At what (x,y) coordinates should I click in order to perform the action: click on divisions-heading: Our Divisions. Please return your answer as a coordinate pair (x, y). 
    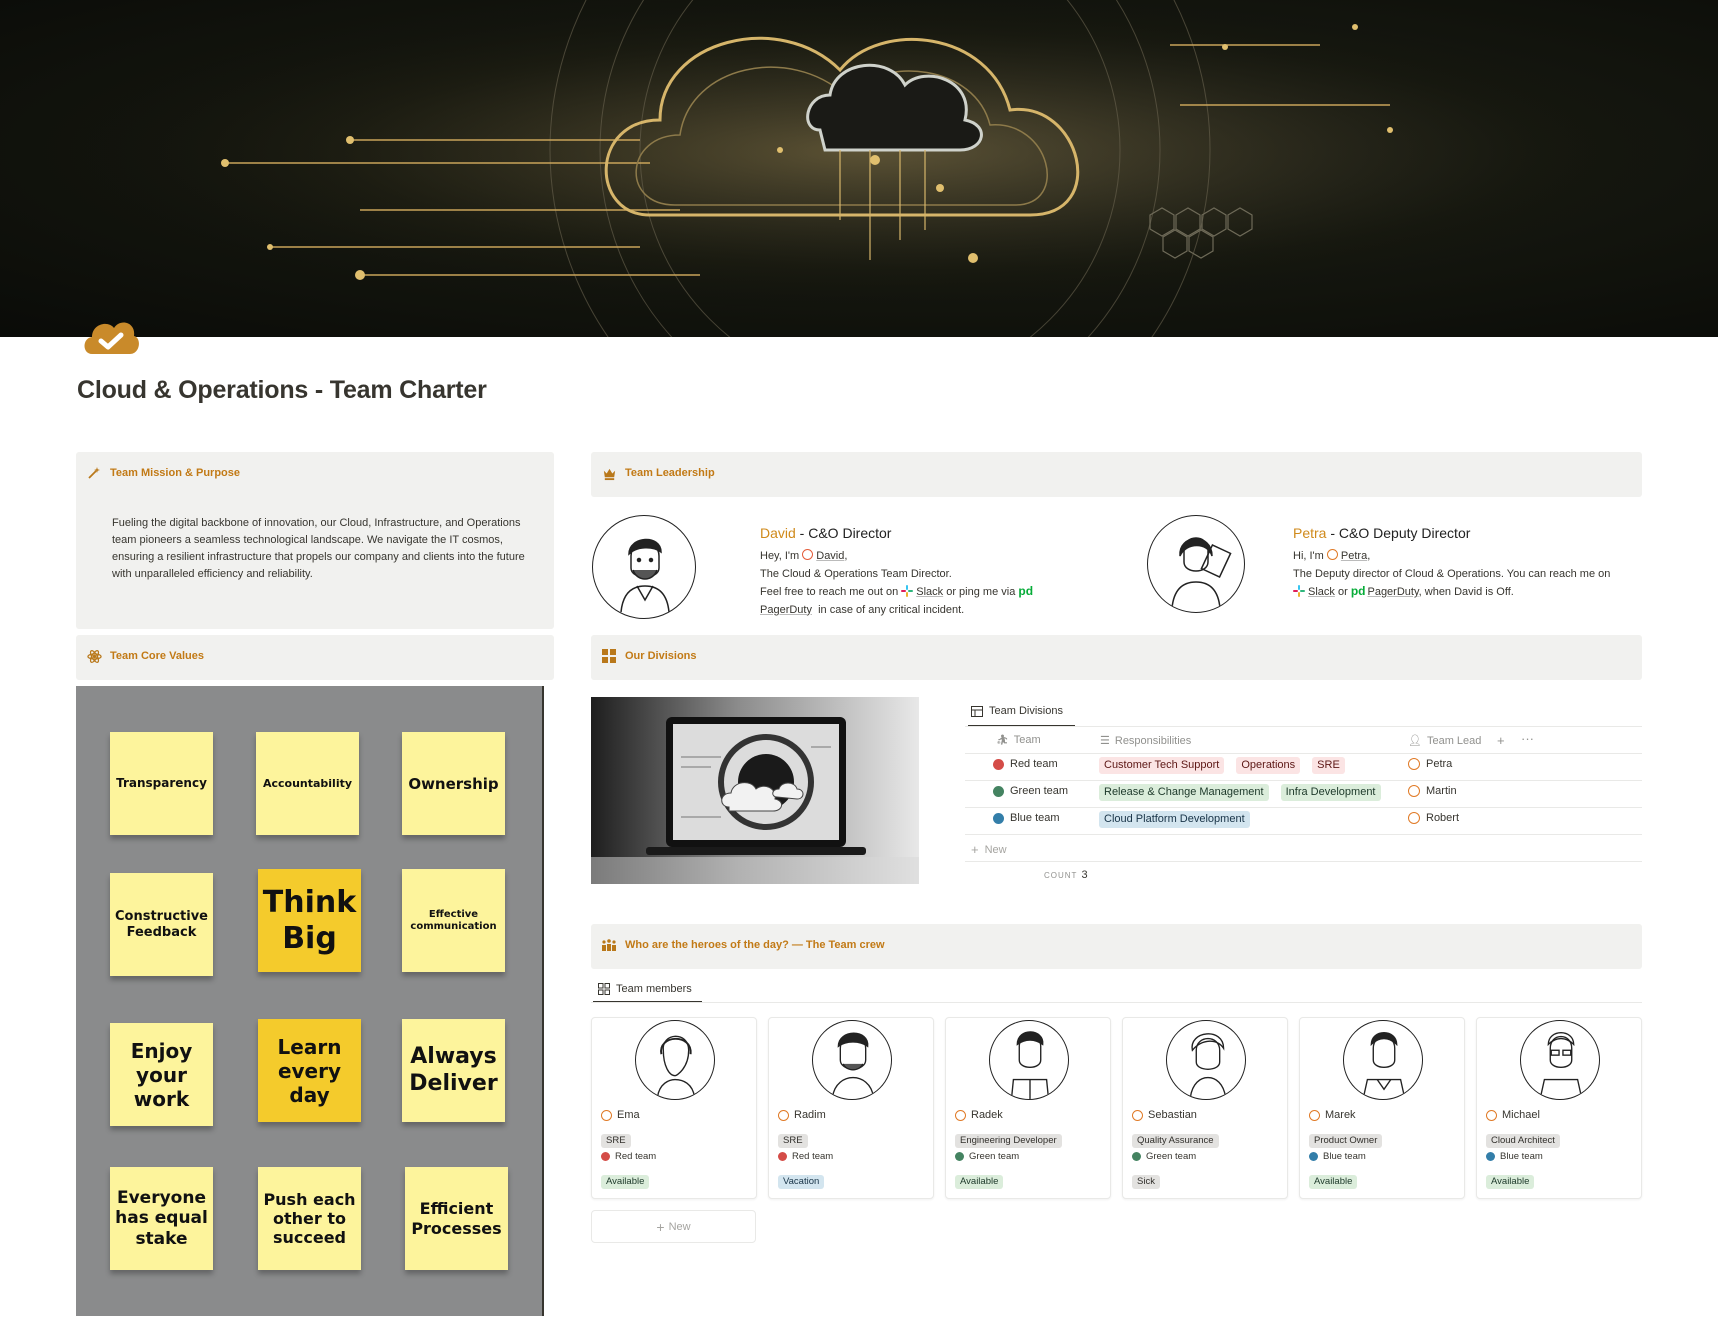
    Looking at the image, I should click on (649, 656).